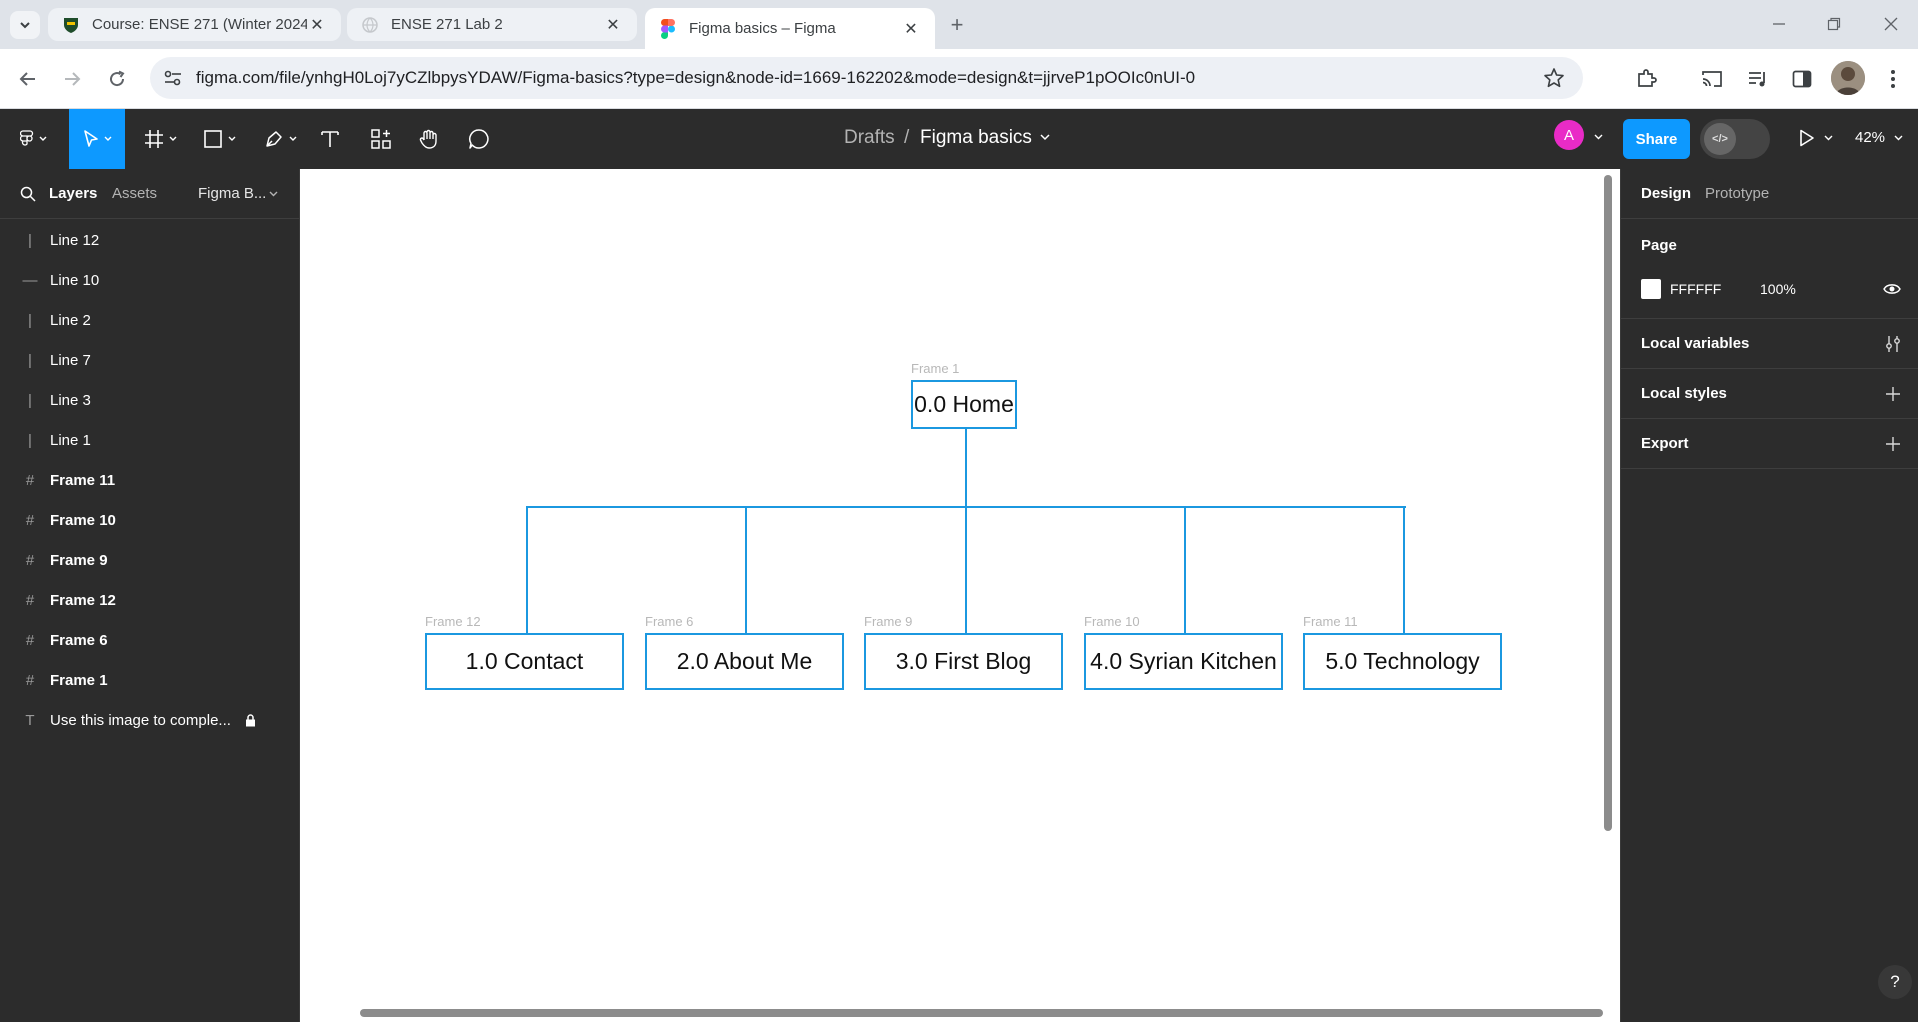 The height and width of the screenshot is (1022, 1918). I want to click on media-controls-icon, so click(1758, 79).